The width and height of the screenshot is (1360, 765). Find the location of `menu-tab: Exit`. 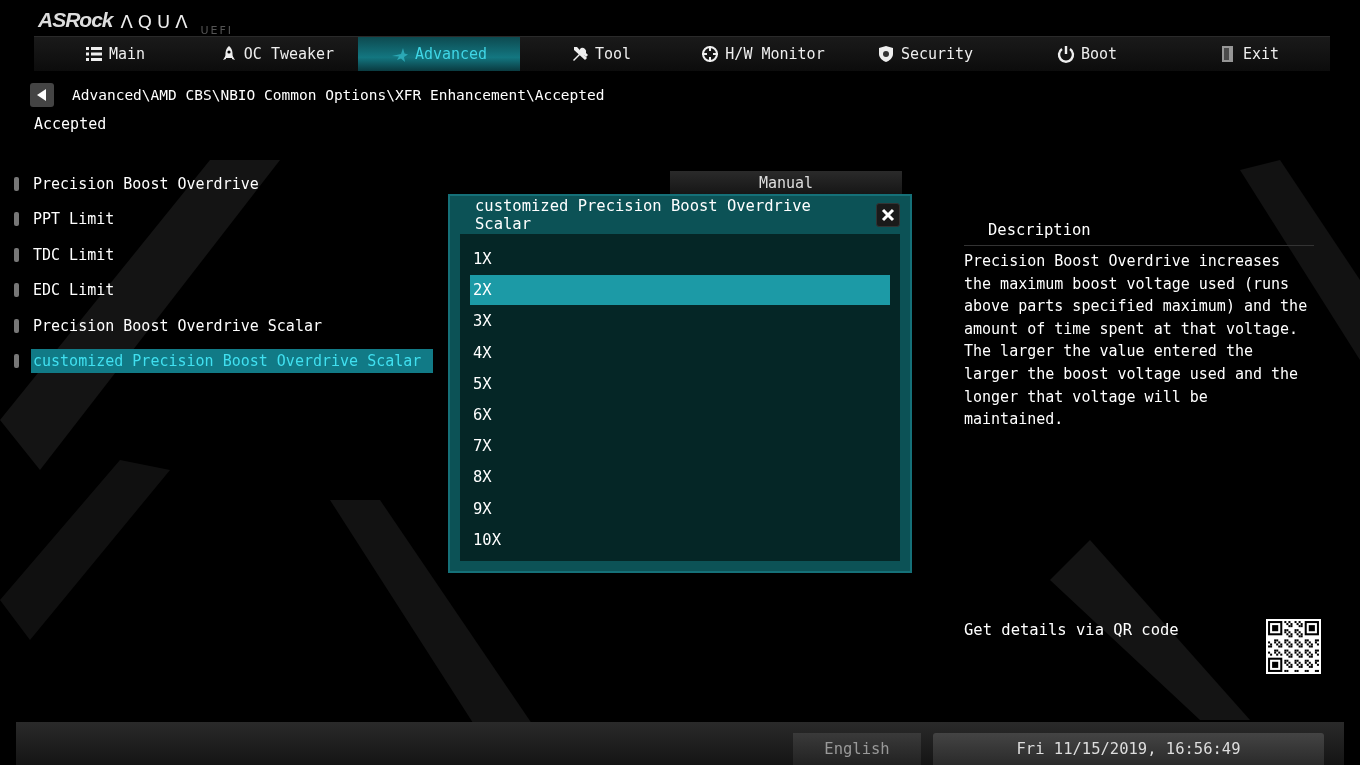

menu-tab: Exit is located at coordinates (1249, 54).